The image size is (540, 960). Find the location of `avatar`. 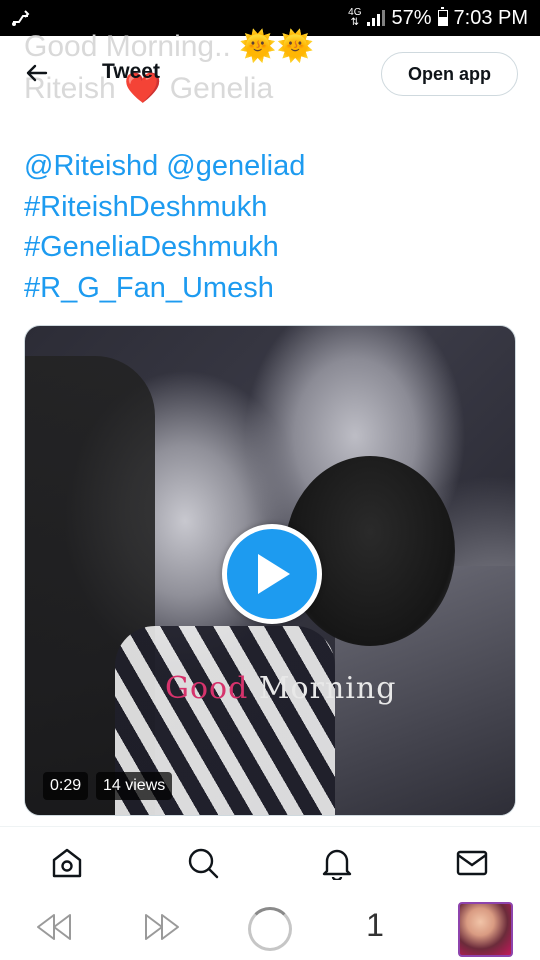

avatar is located at coordinates (485, 929).